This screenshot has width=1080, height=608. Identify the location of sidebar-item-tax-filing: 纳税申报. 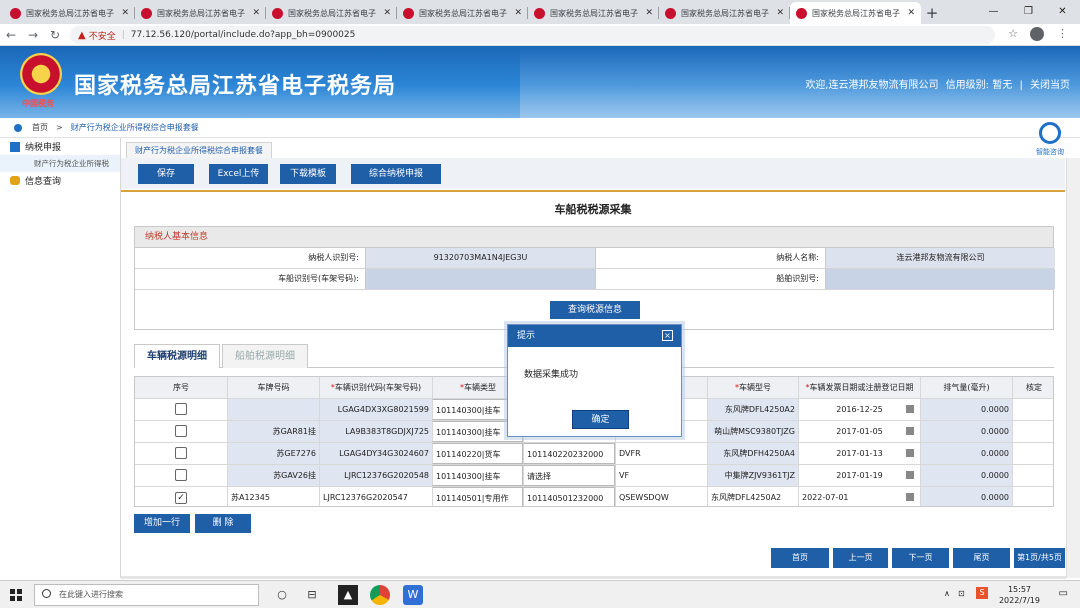
(60, 146).